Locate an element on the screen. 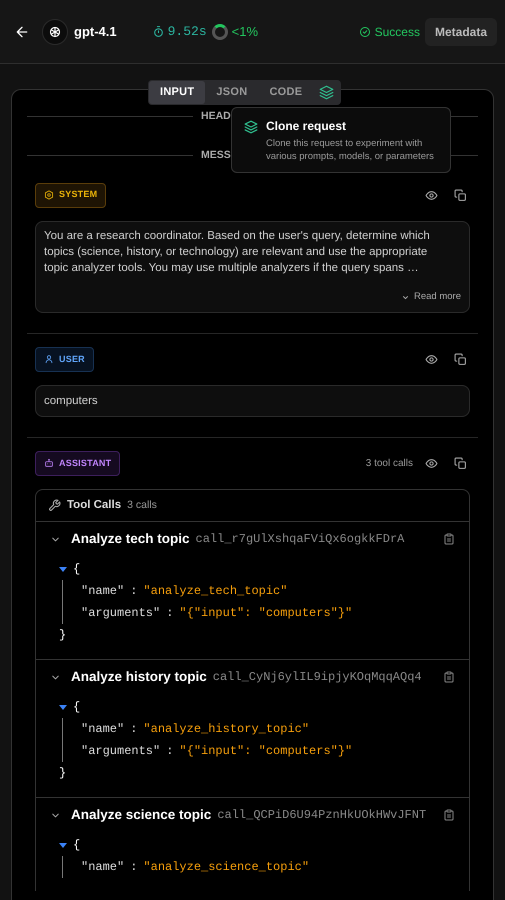 The width and height of the screenshot is (505, 900). json-value: "analyze_science_topic" is located at coordinates (226, 867).